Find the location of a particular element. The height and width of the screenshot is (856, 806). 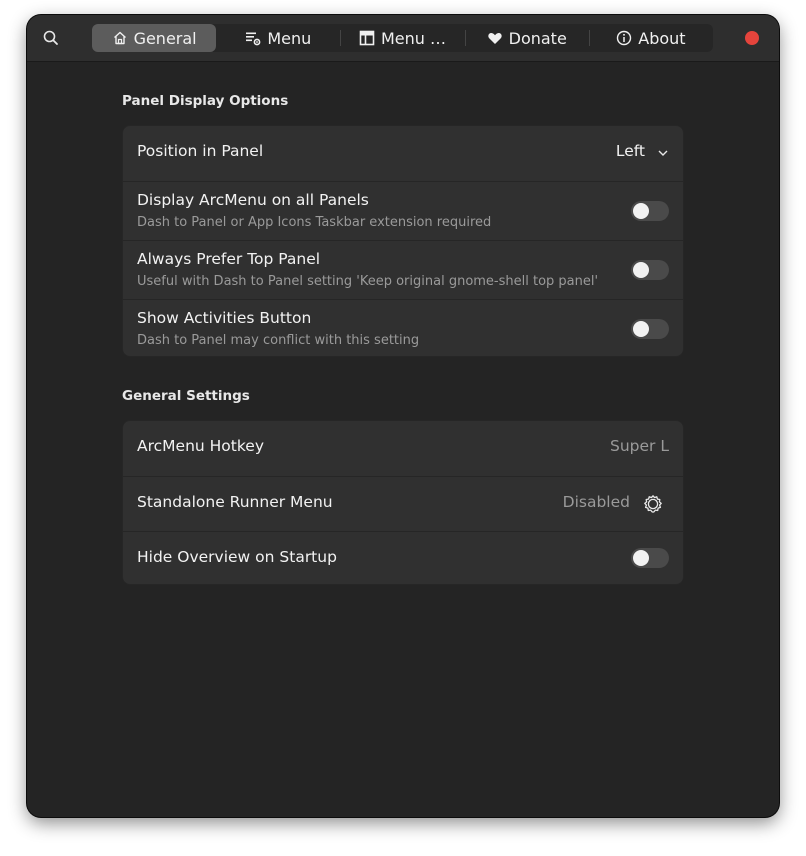

tab-about-label: About is located at coordinates (662, 38).